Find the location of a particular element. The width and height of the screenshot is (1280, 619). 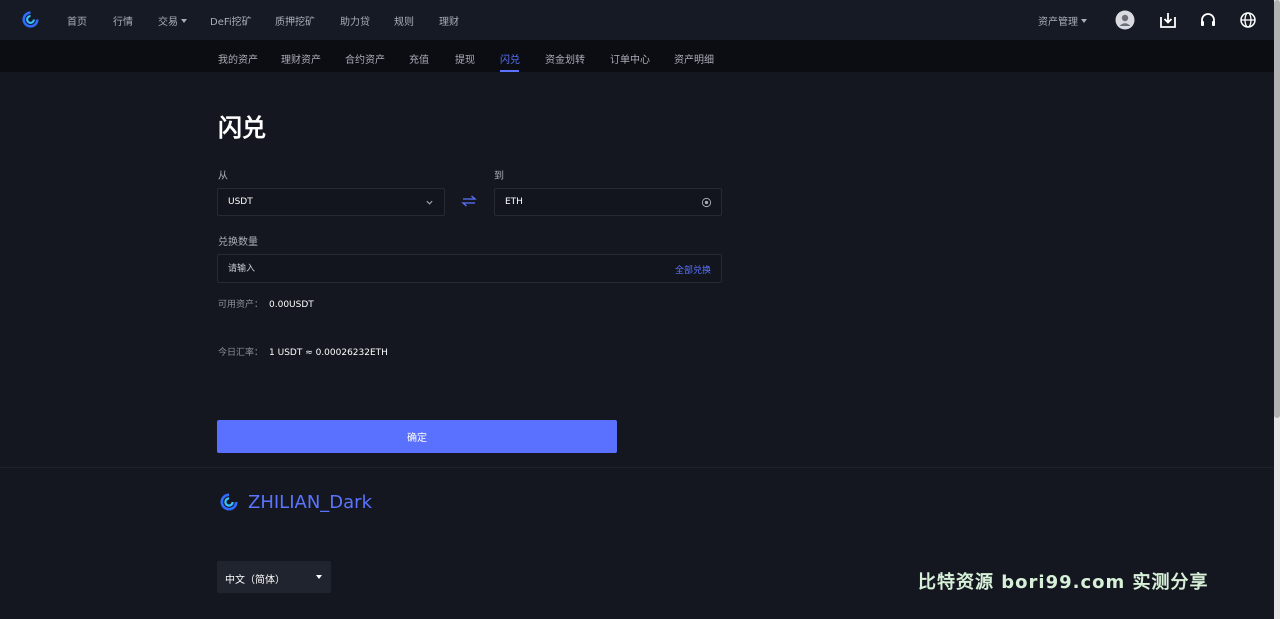

exchange-rate: 今日汇率： 1 USDT ≈ 0.00026232ETH is located at coordinates (303, 351).